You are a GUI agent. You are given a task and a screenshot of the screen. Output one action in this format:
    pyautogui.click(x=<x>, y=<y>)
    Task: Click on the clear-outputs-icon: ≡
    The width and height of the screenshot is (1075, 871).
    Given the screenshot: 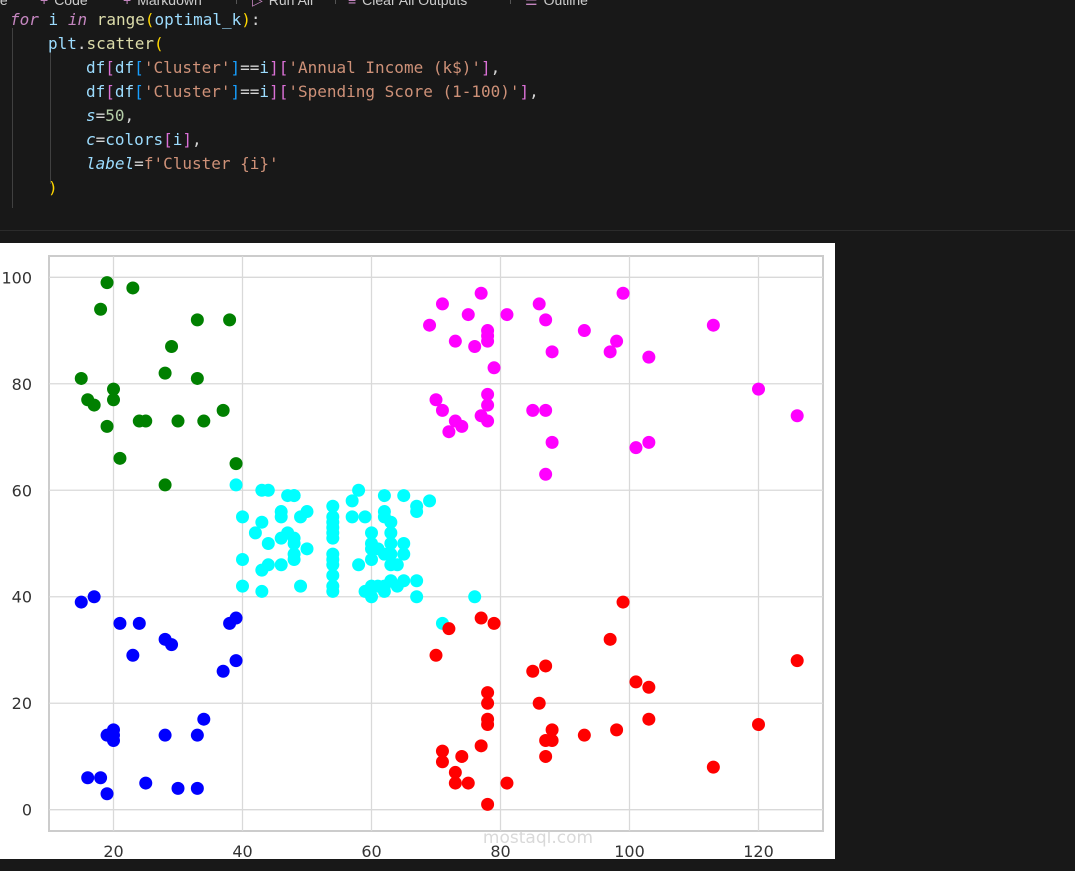 What is the action you would take?
    pyautogui.click(x=352, y=4)
    